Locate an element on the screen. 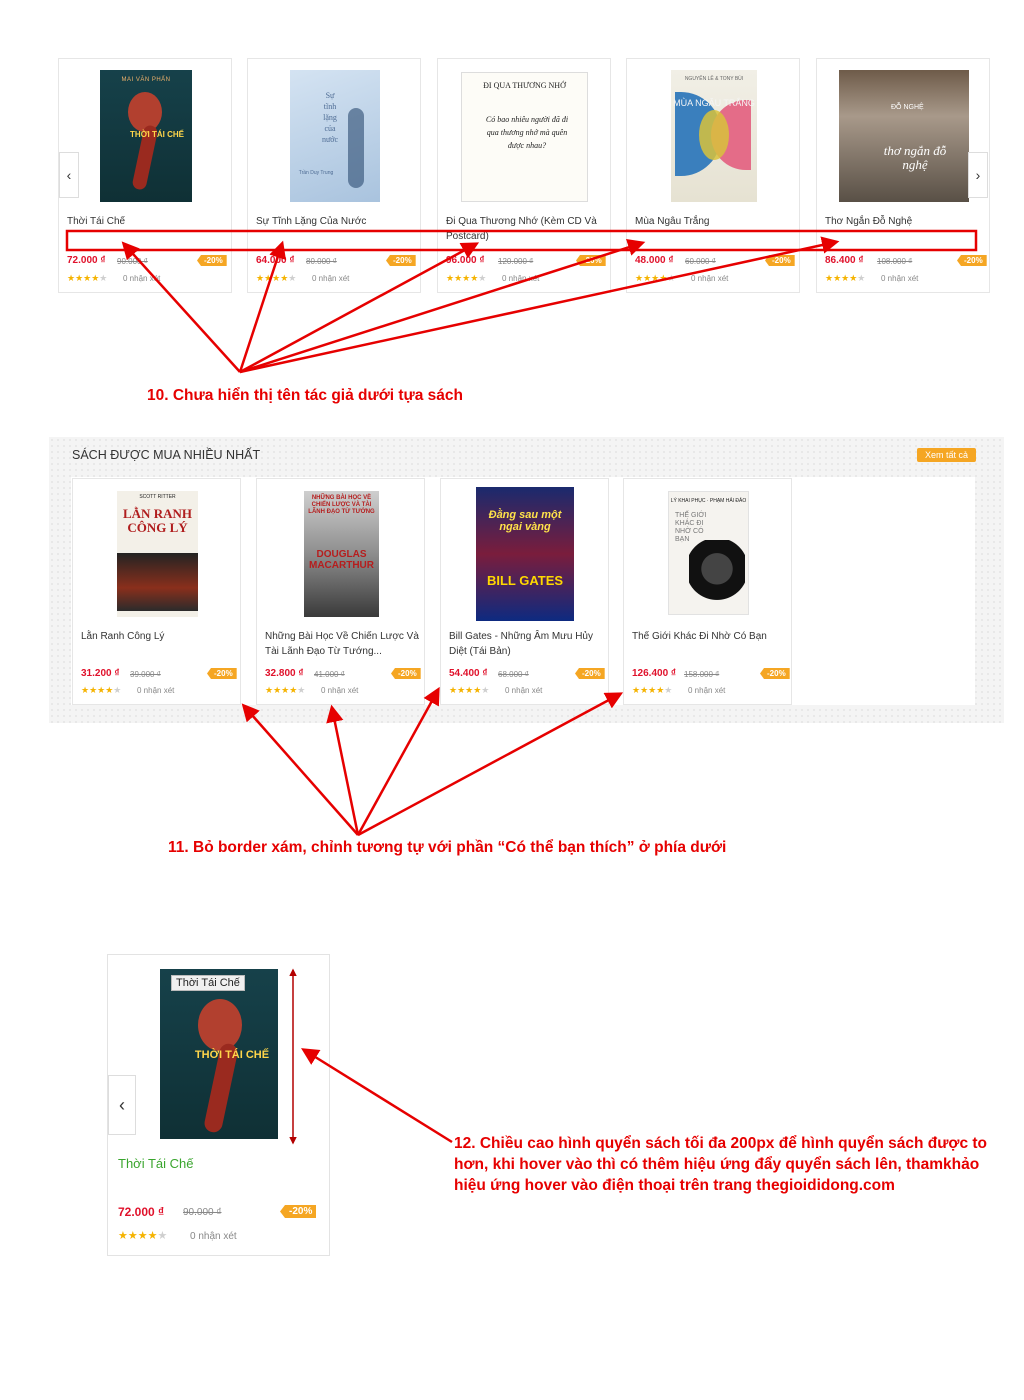 The width and height of the screenshot is (1024, 1400). product-old-price: 39.000 ₫ is located at coordinates (145, 674).